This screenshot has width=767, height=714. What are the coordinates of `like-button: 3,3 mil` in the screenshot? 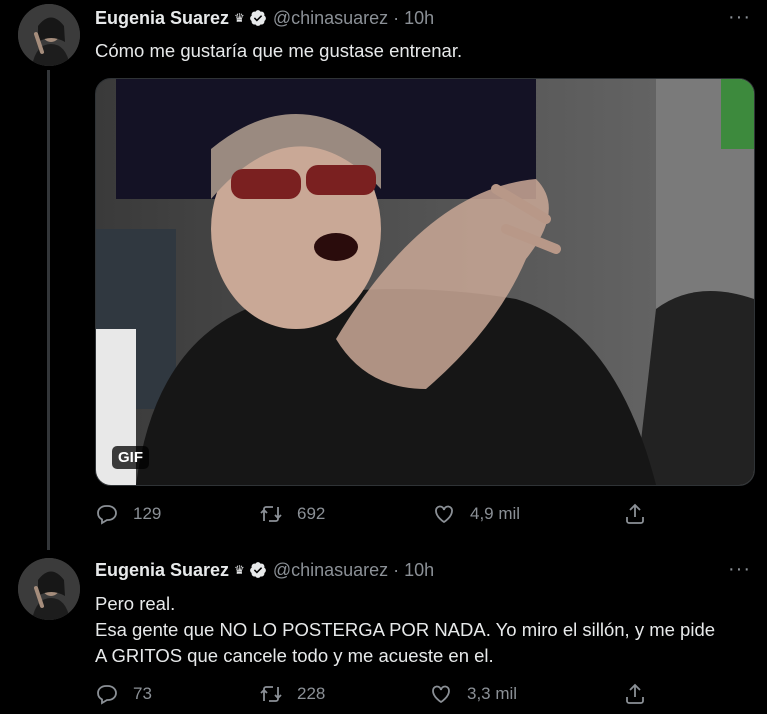 It's located at (473, 694).